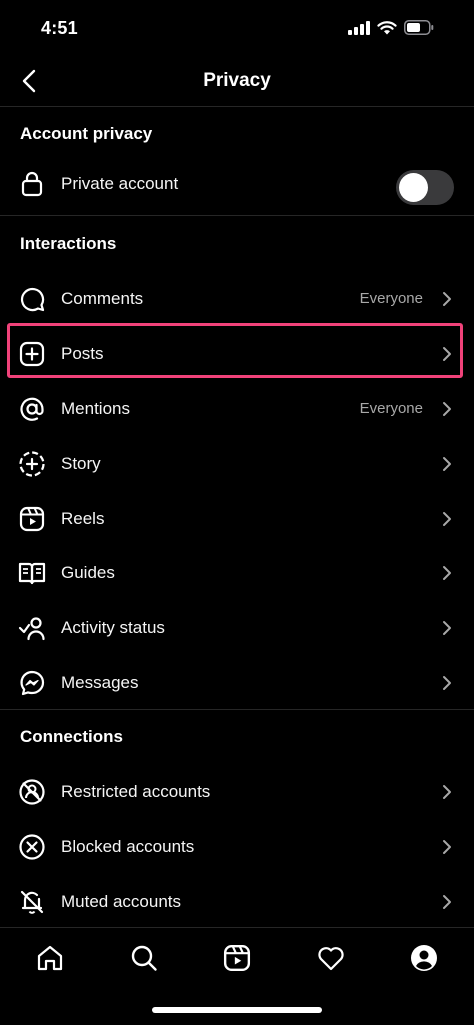  Describe the element at coordinates (237, 627) in the screenshot. I see `row-activity-status: Activity status` at that location.